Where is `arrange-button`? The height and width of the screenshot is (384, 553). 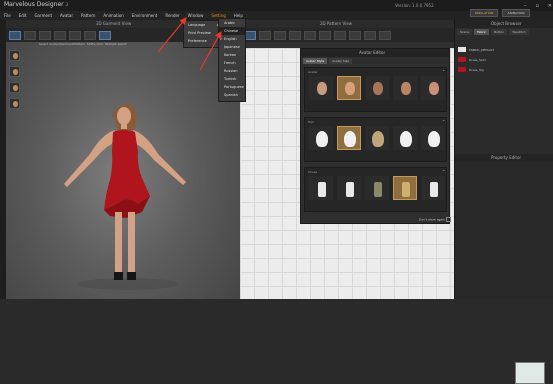
arrange-button is located at coordinates (340, 35).